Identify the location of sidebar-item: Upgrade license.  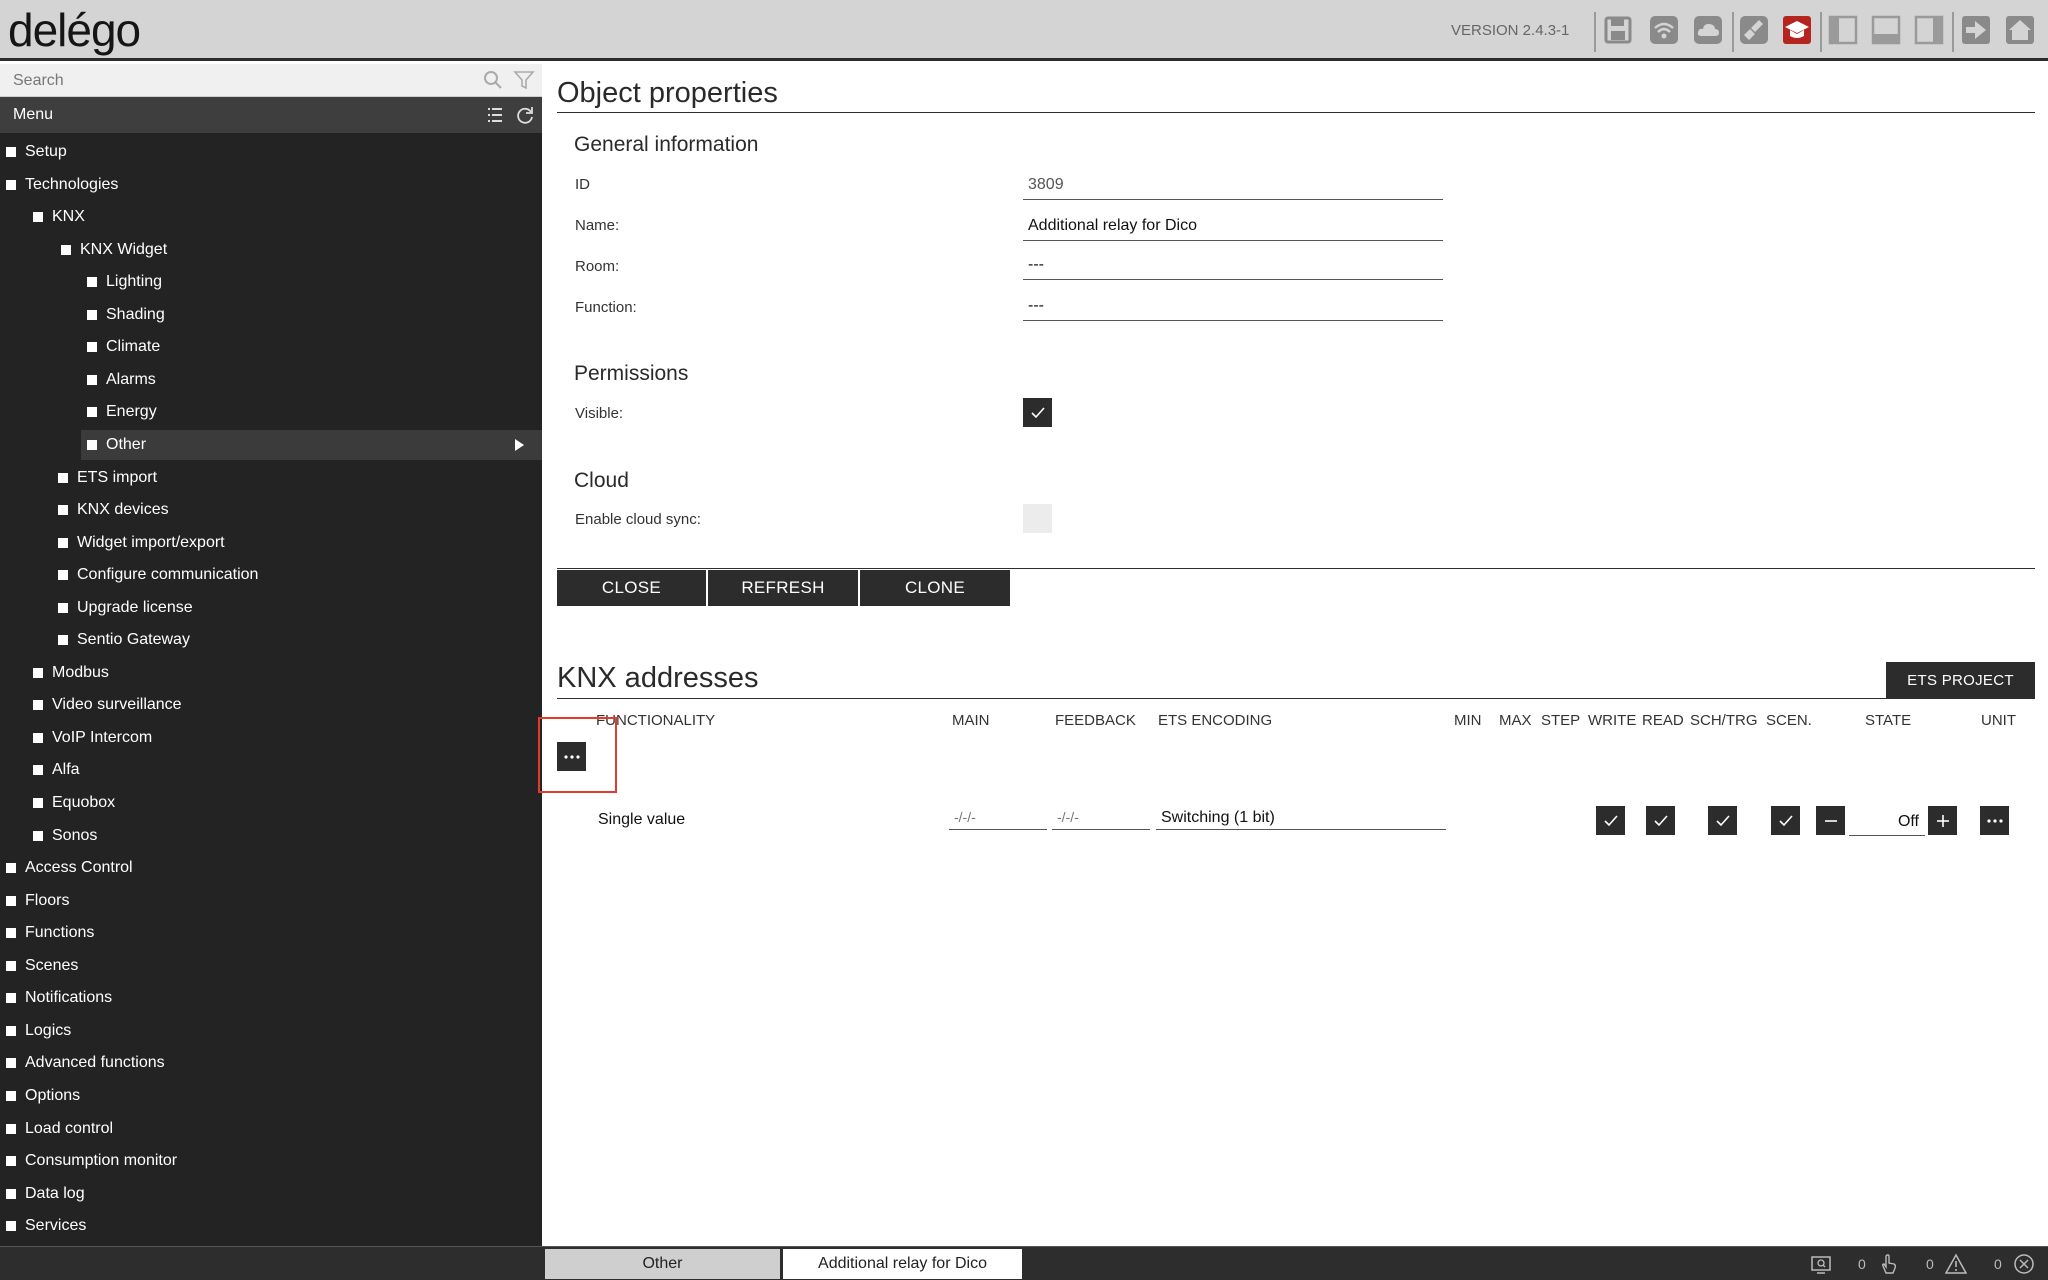
(125, 608).